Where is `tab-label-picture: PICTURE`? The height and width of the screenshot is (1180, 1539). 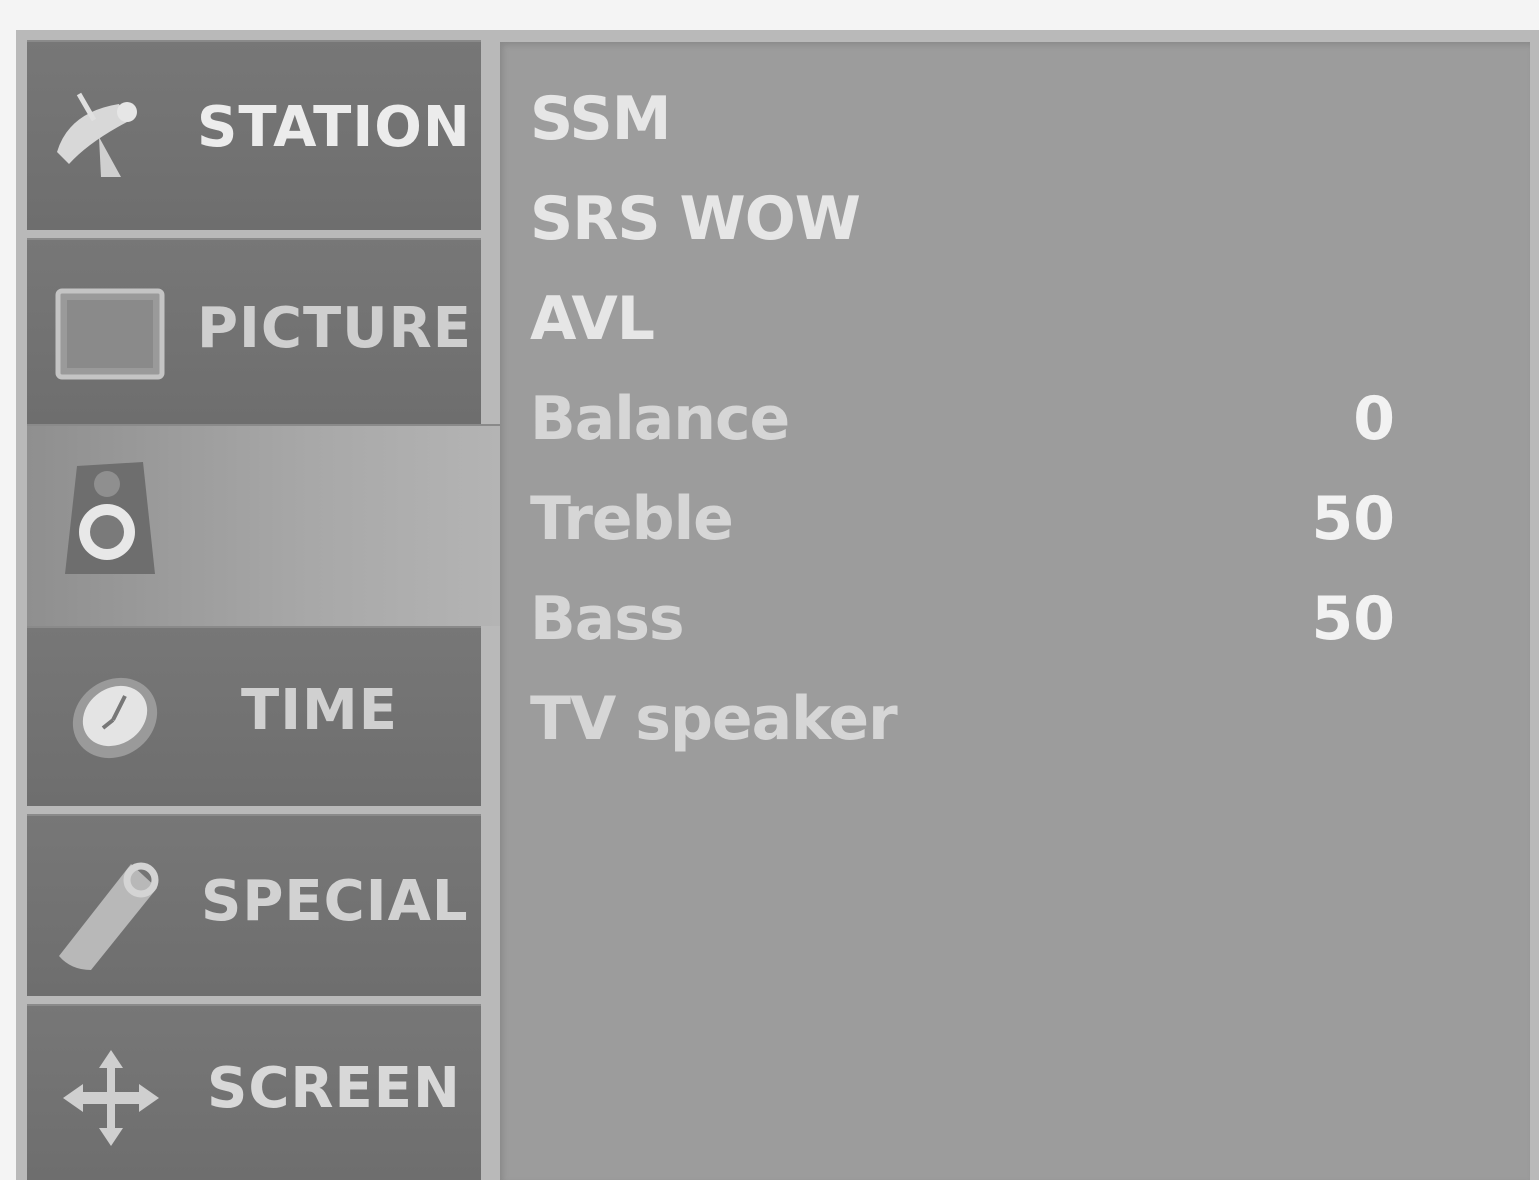 tab-label-picture: PICTURE is located at coordinates (335, 328).